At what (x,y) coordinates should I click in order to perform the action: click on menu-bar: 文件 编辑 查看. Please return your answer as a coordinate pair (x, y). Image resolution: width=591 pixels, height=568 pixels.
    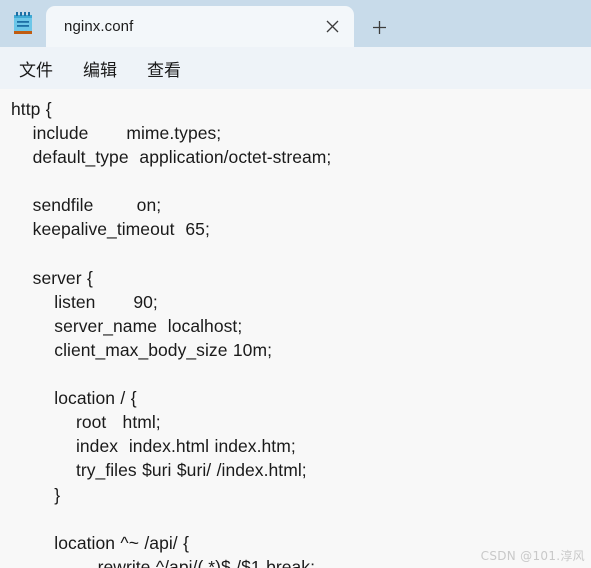
    Looking at the image, I should click on (295, 68).